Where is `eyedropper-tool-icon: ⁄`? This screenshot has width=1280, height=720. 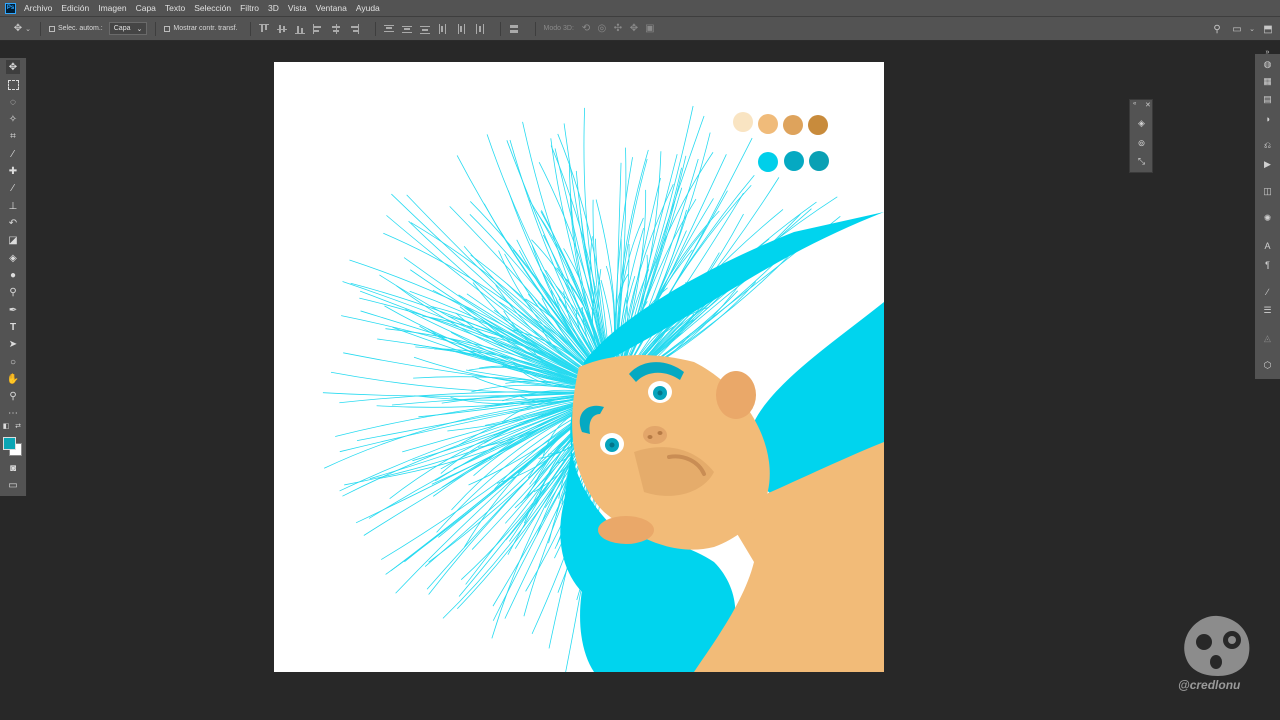
eyedropper-tool-icon: ⁄ is located at coordinates (13, 154).